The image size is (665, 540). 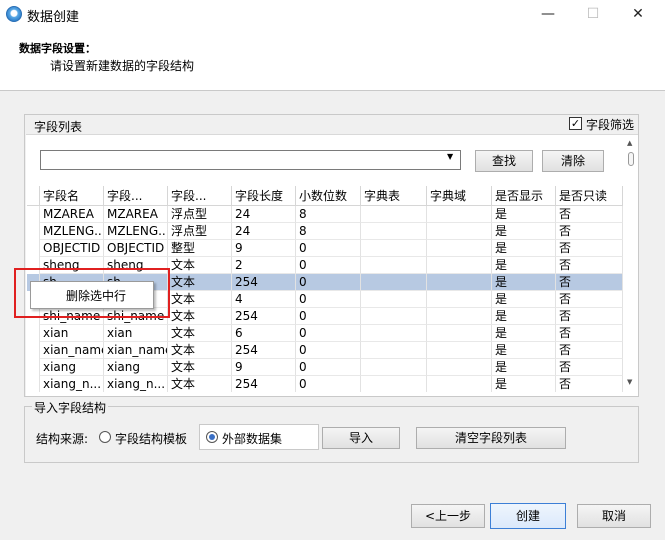 I want to click on scrollbar-thumb, so click(x=631, y=159).